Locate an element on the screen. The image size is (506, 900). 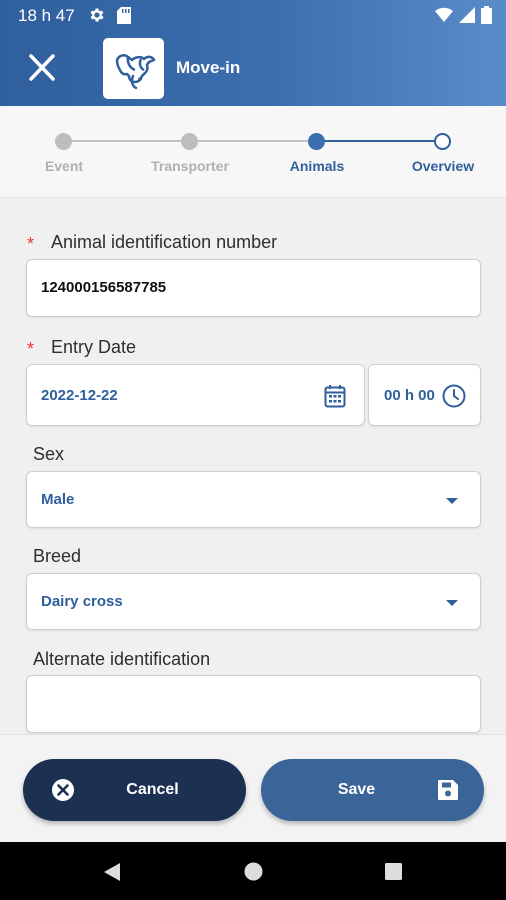
status-right-icons is located at coordinates (463, 15).